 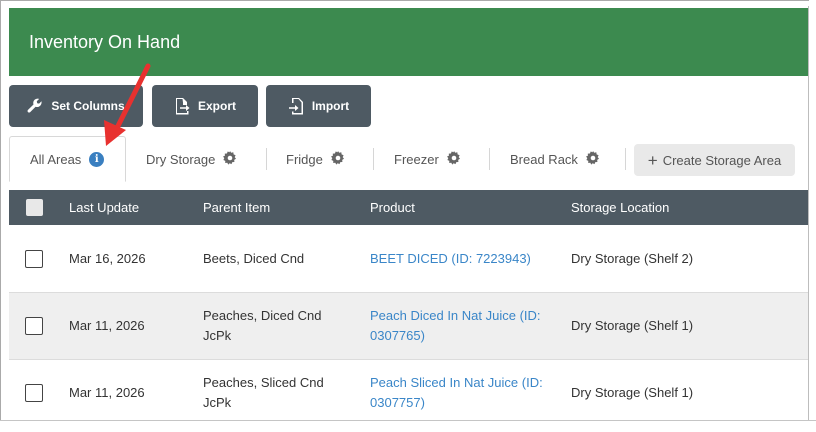 I want to click on tab-label: All Areas, so click(x=56, y=159).